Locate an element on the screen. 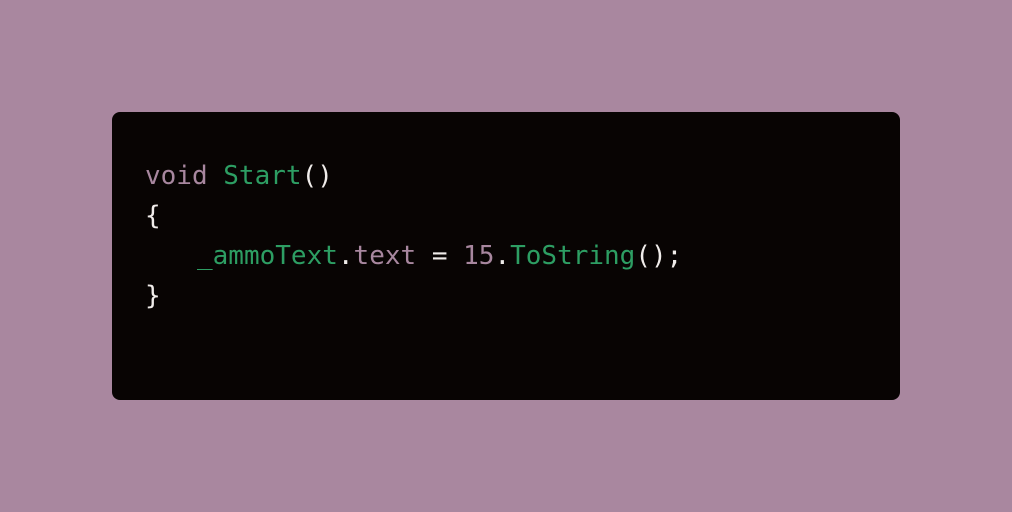 Image resolution: width=1012 pixels, height=512 pixels. field-identifier: _ammoText is located at coordinates (267, 256).